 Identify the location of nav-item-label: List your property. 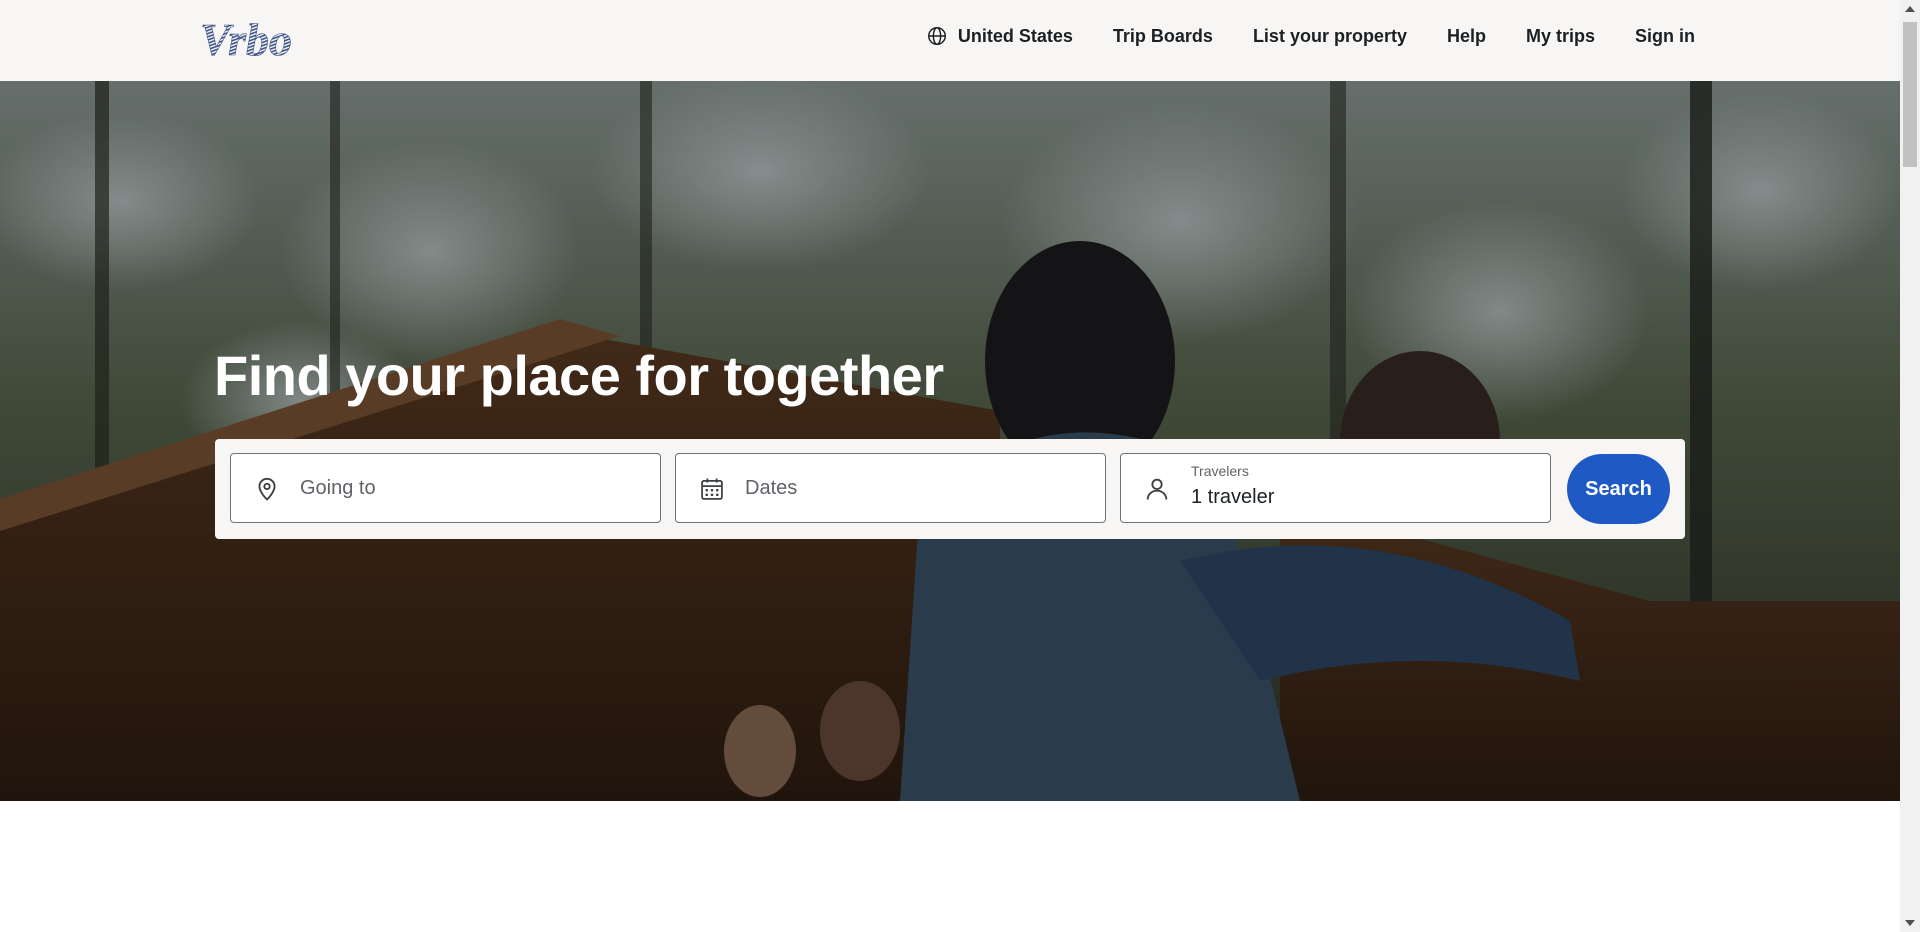
(1329, 35).